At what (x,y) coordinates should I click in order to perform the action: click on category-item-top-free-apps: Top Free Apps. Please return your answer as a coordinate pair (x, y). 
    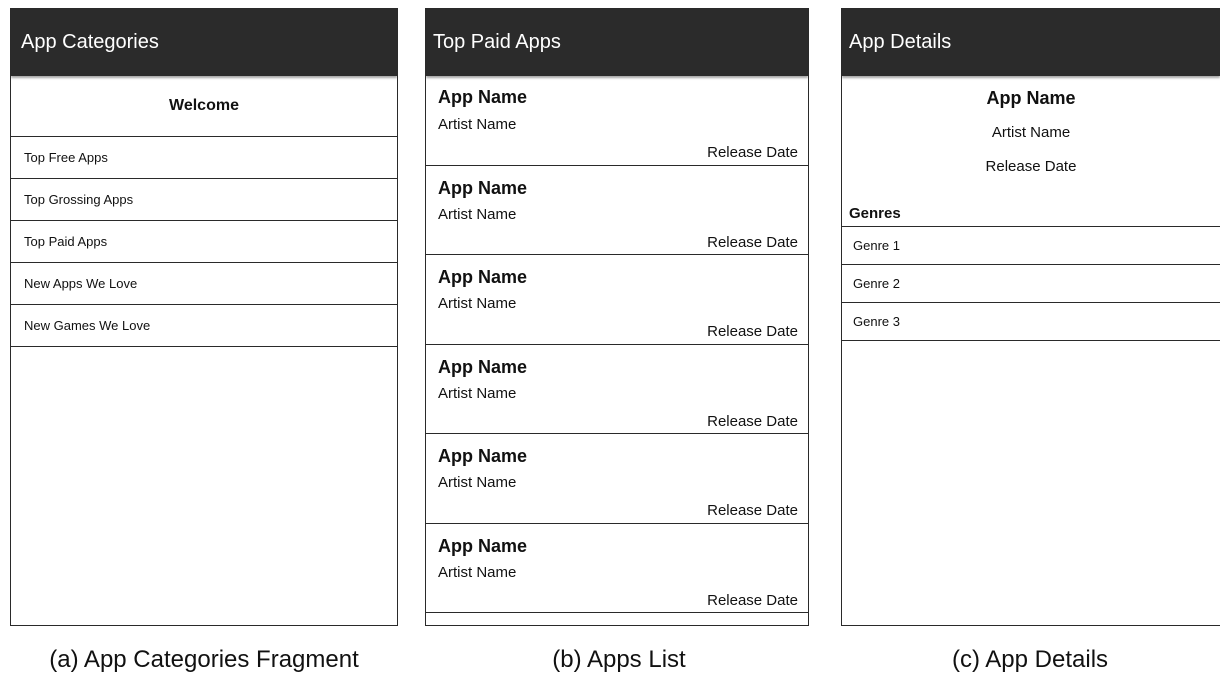
    Looking at the image, I should click on (204, 158).